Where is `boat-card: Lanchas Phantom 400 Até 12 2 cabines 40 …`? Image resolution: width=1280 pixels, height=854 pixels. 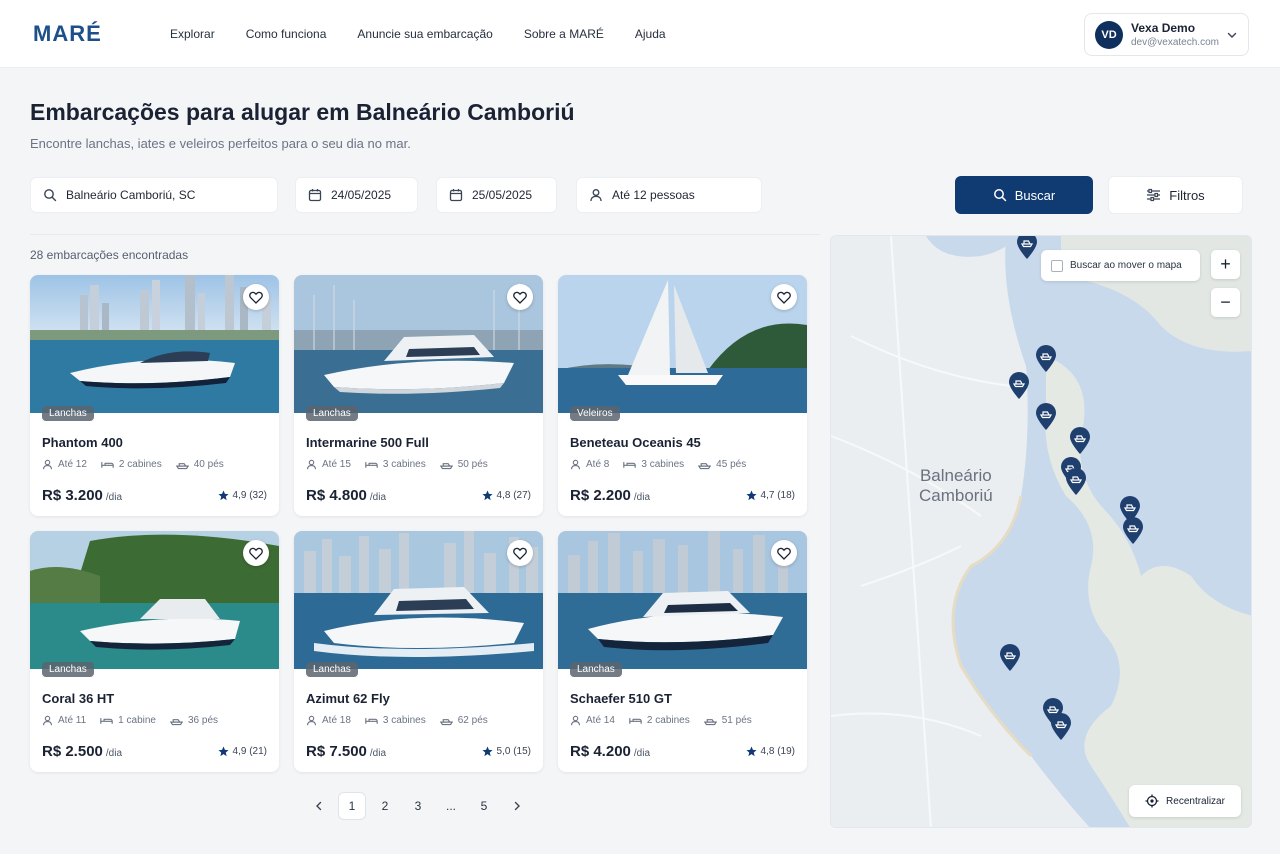
boat-card: Lanchas Phantom 400 Até 12 2 cabines 40 … is located at coordinates (154, 395).